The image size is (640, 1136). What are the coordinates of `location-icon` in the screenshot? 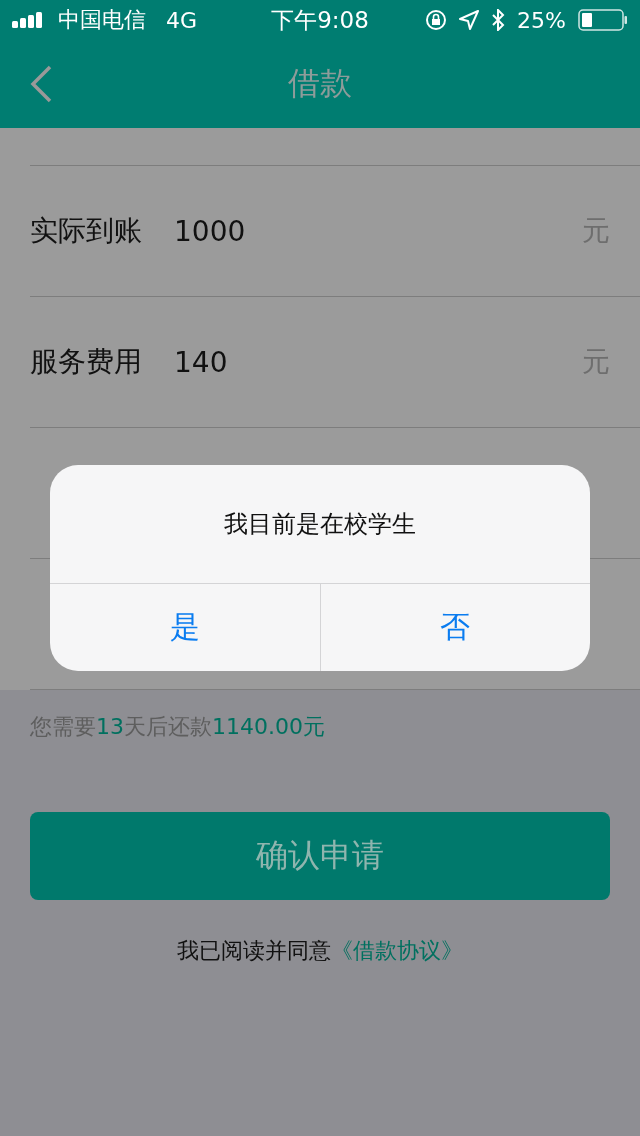 It's located at (469, 20).